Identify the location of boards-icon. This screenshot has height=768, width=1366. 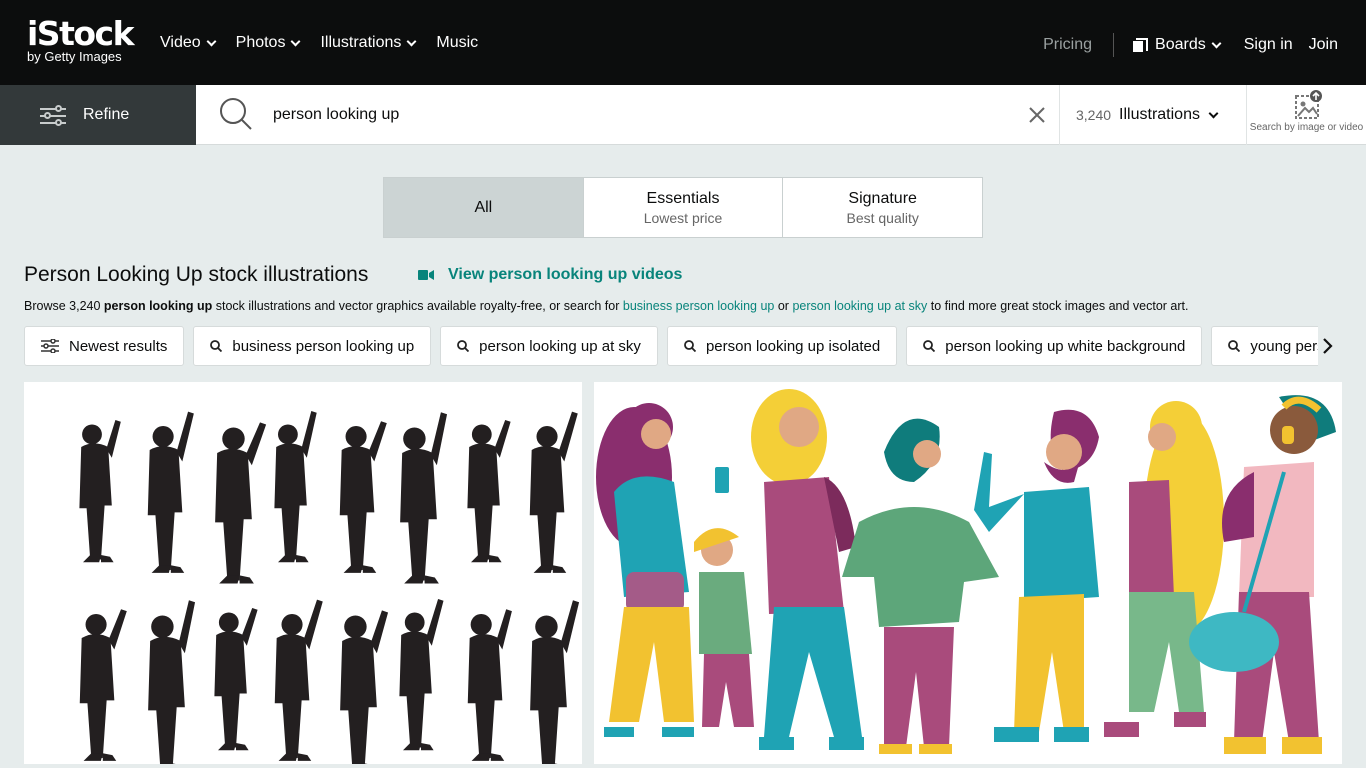
(1141, 45).